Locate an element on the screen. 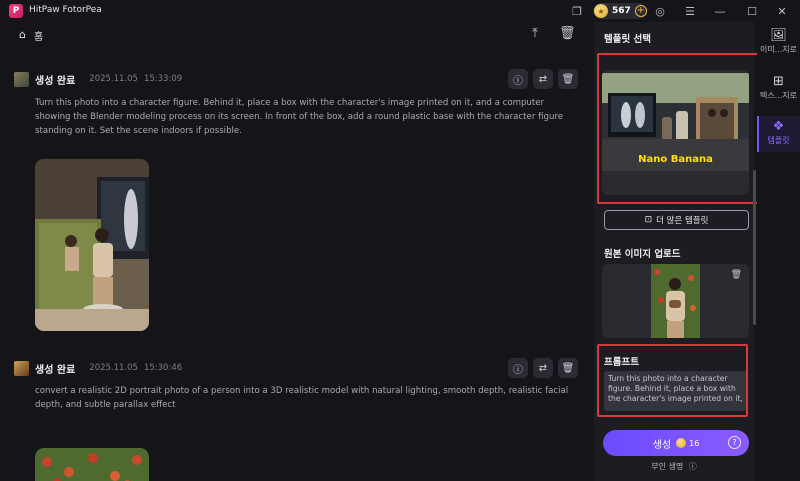  title-bar: P HitPaw FotorPea ❐ ★ 567 + ◎ ☰ — ☐ ✕ is located at coordinates (400, 11).